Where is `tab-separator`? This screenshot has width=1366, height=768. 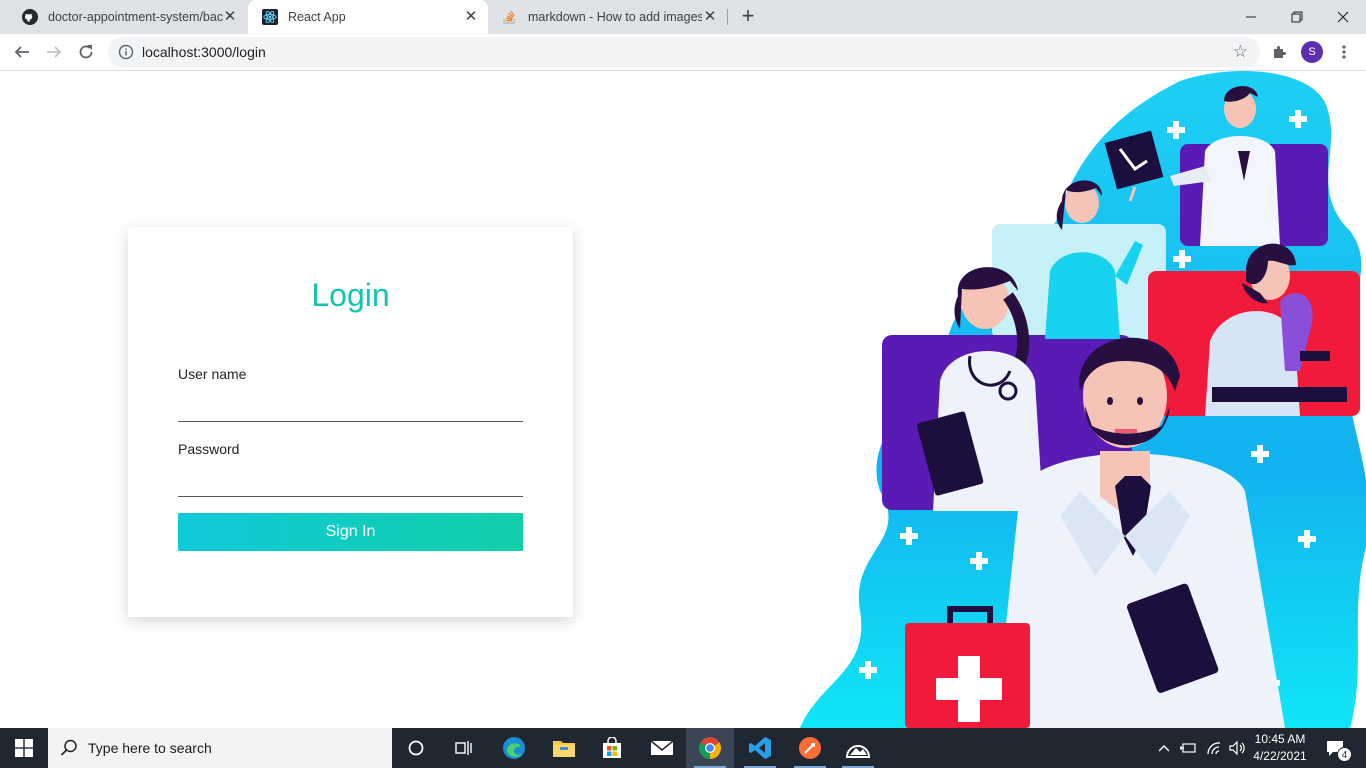
tab-separator is located at coordinates (727, 17).